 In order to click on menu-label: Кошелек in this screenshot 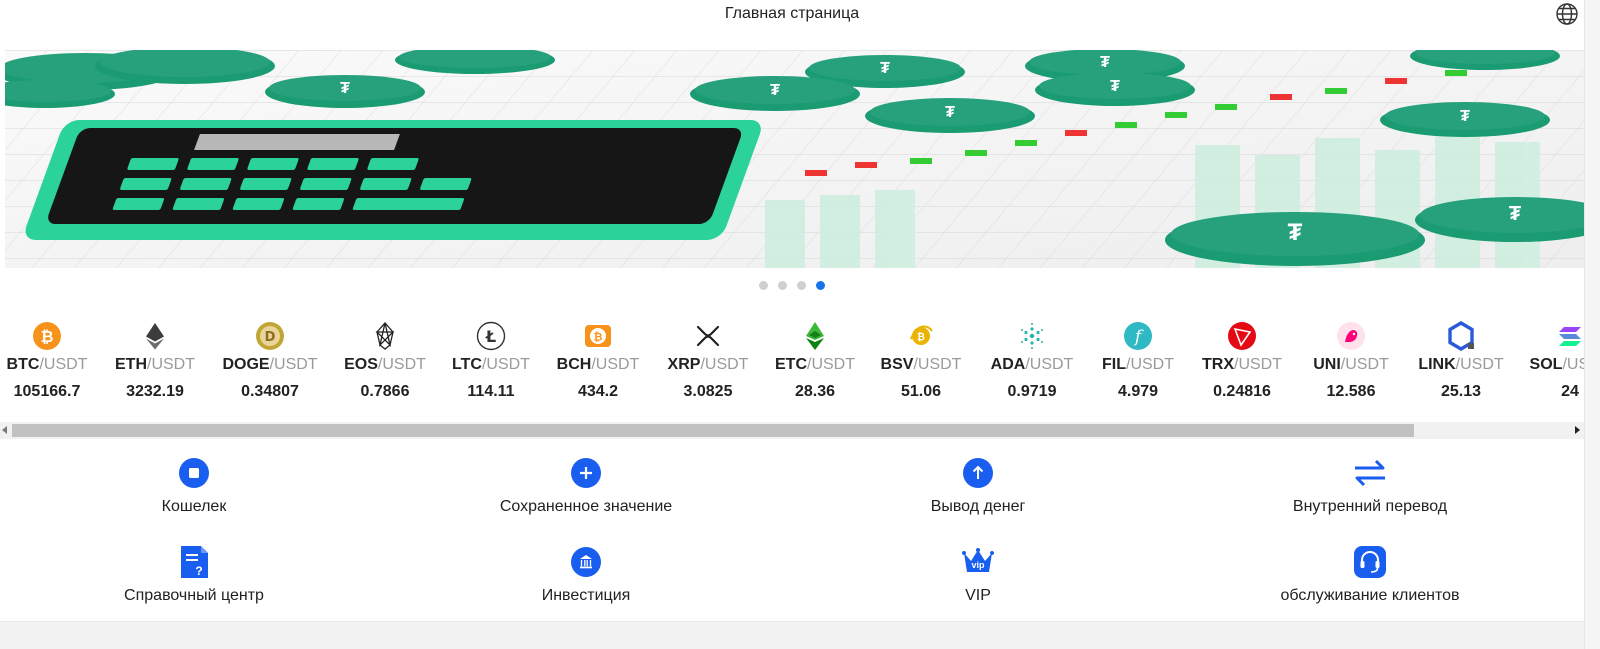, I will do `click(194, 506)`.